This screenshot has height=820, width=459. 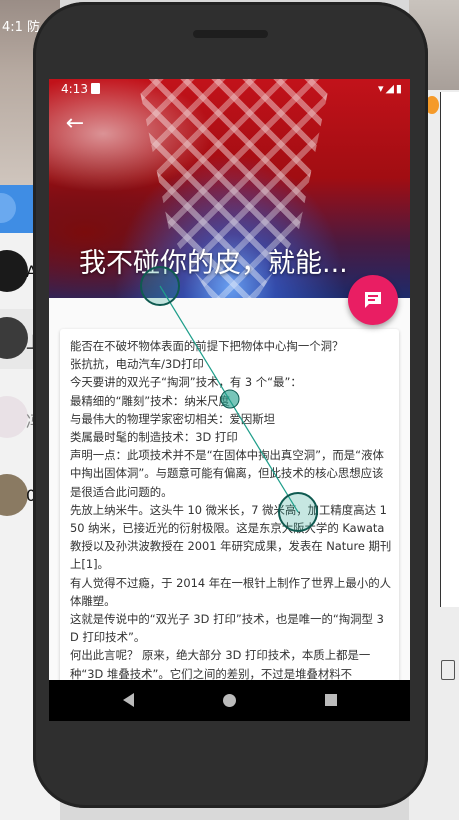 I want to click on touch-start-marker, so click(x=160, y=286).